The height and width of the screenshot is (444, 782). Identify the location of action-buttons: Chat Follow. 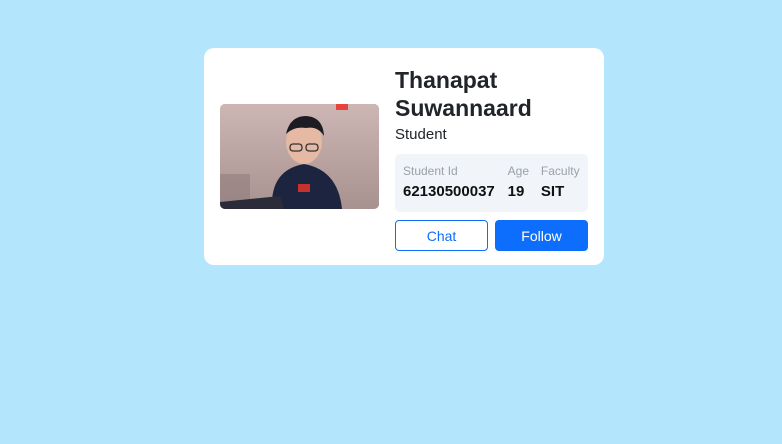
(491, 235).